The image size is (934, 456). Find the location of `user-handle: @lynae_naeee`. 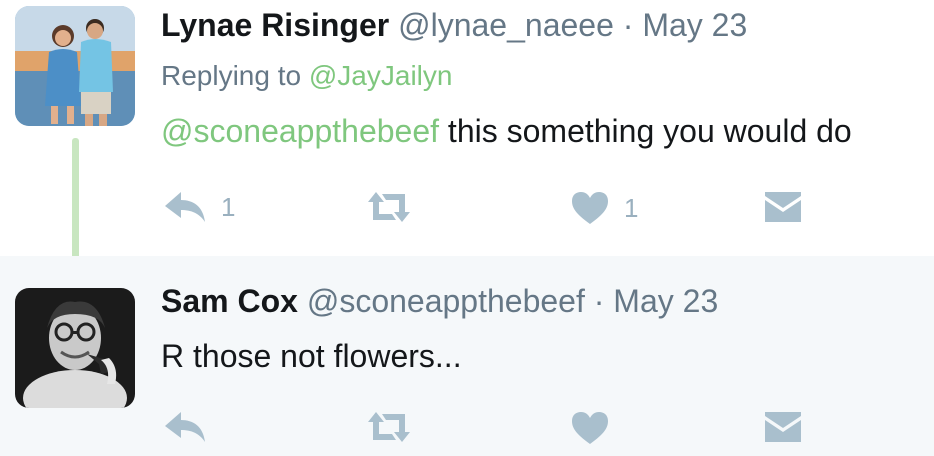

user-handle: @lynae_naeee is located at coordinates (506, 25).